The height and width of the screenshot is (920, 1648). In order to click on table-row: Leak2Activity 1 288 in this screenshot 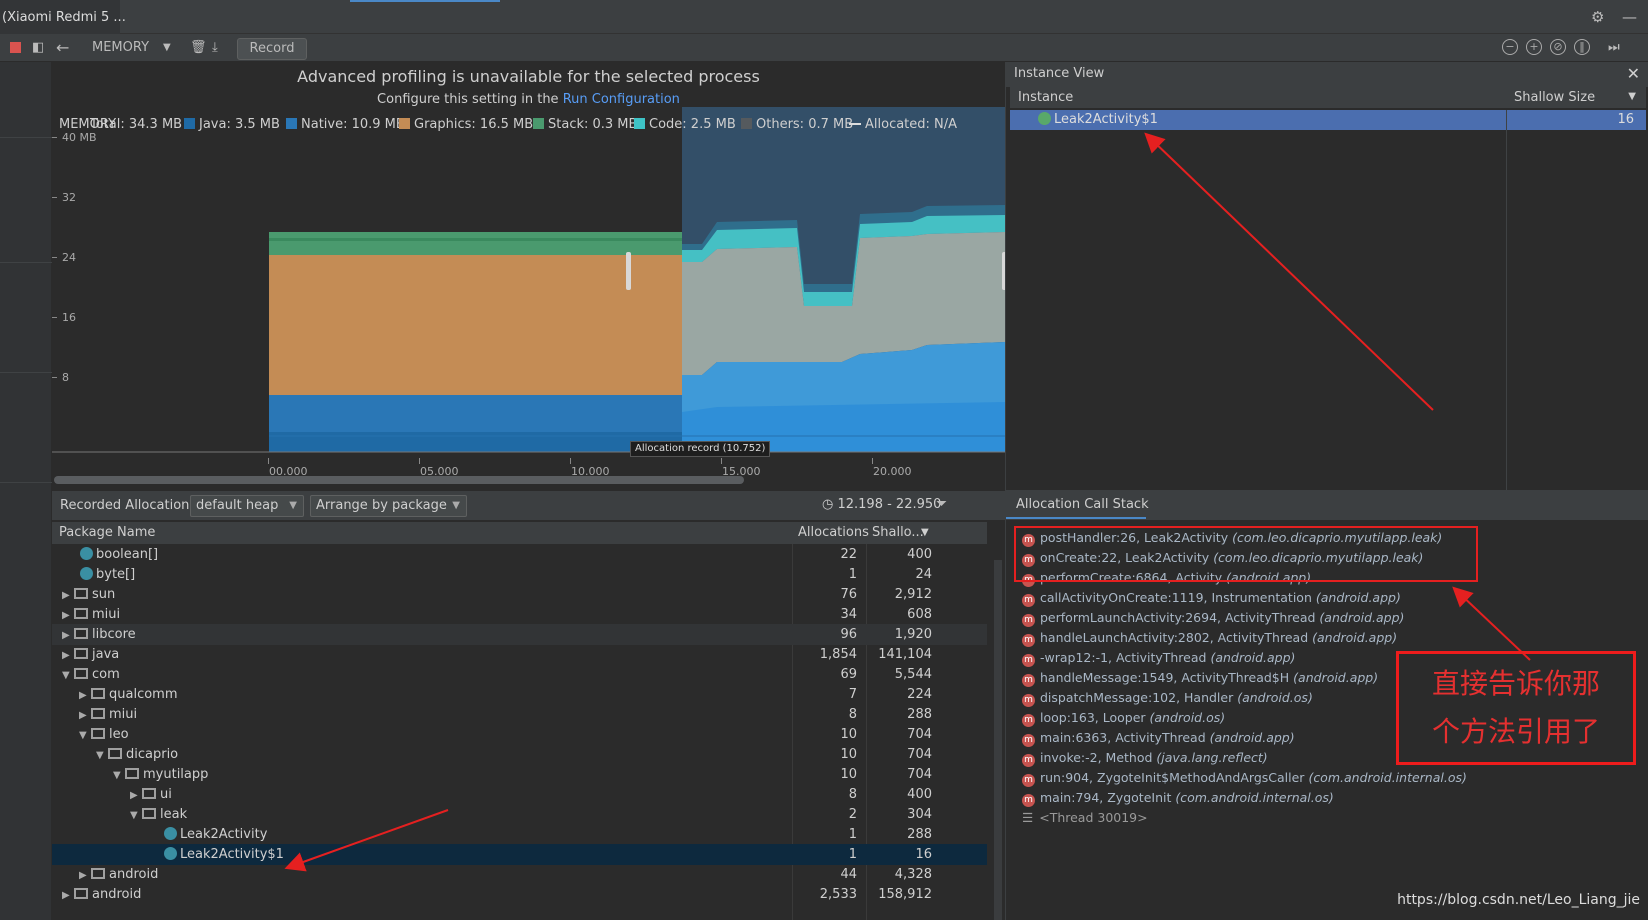, I will do `click(519, 834)`.